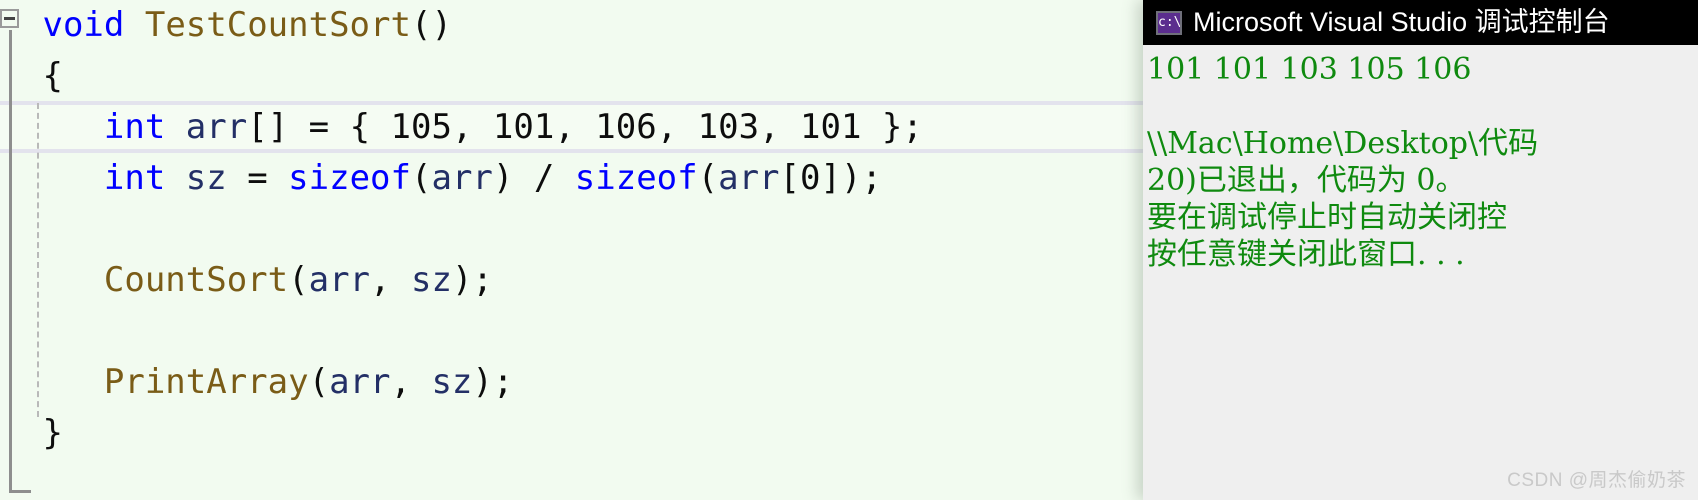 The image size is (1698, 500). I want to click on console-output-line: 按任意键关闭此窗口. . ., so click(1306, 254).